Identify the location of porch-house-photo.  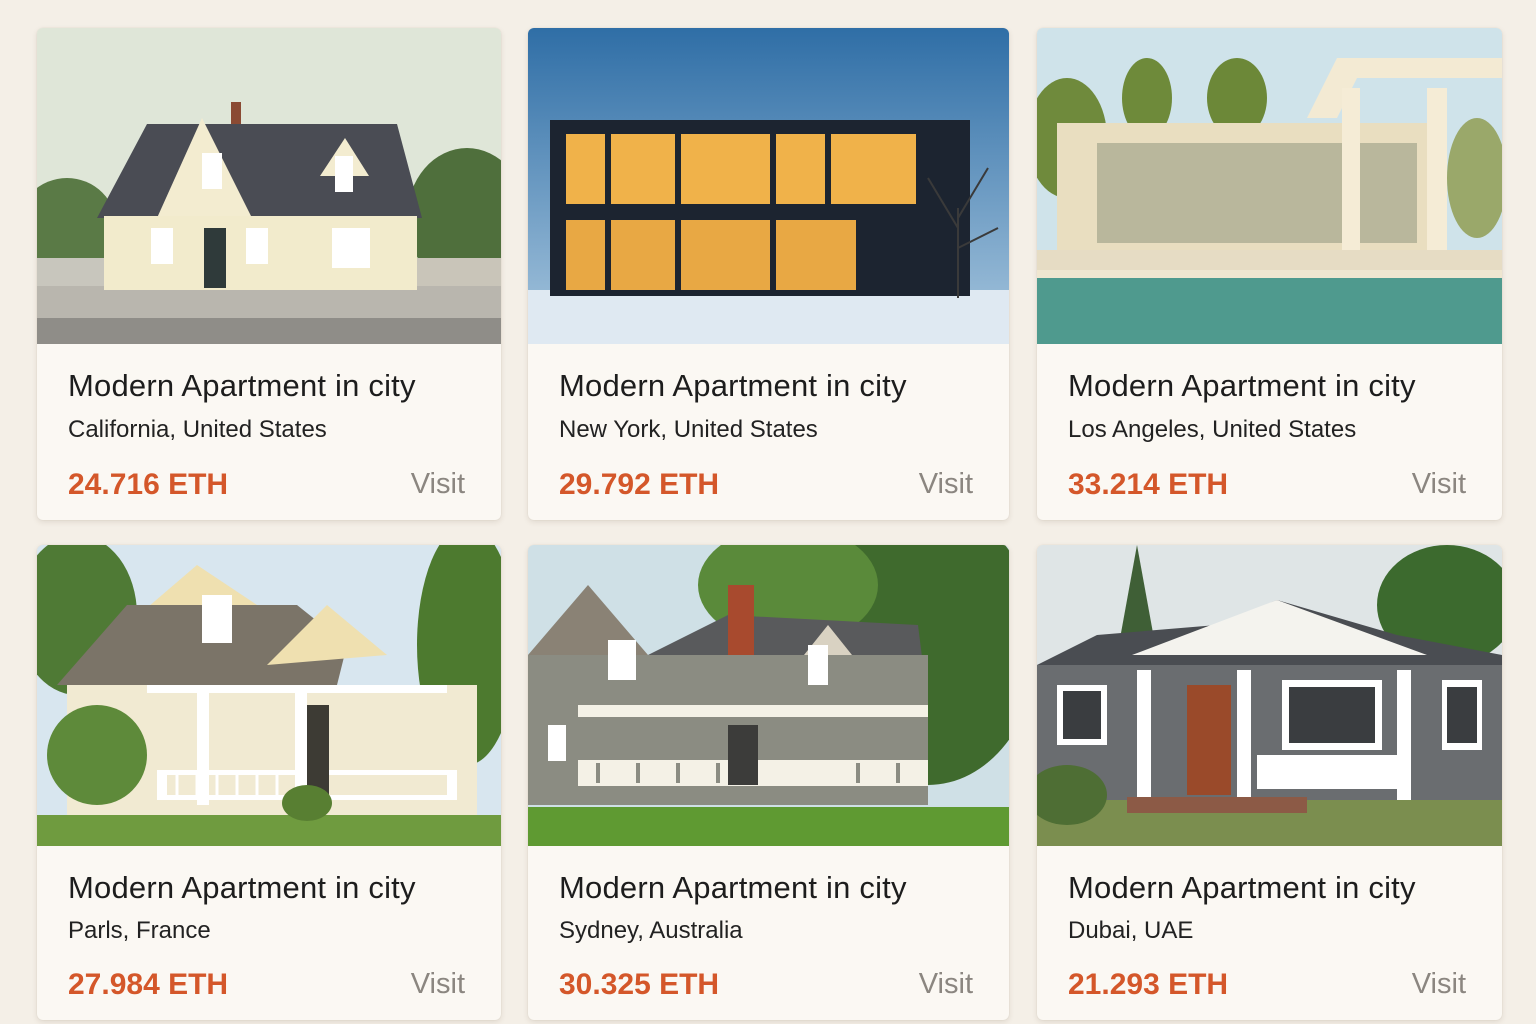
(269, 695).